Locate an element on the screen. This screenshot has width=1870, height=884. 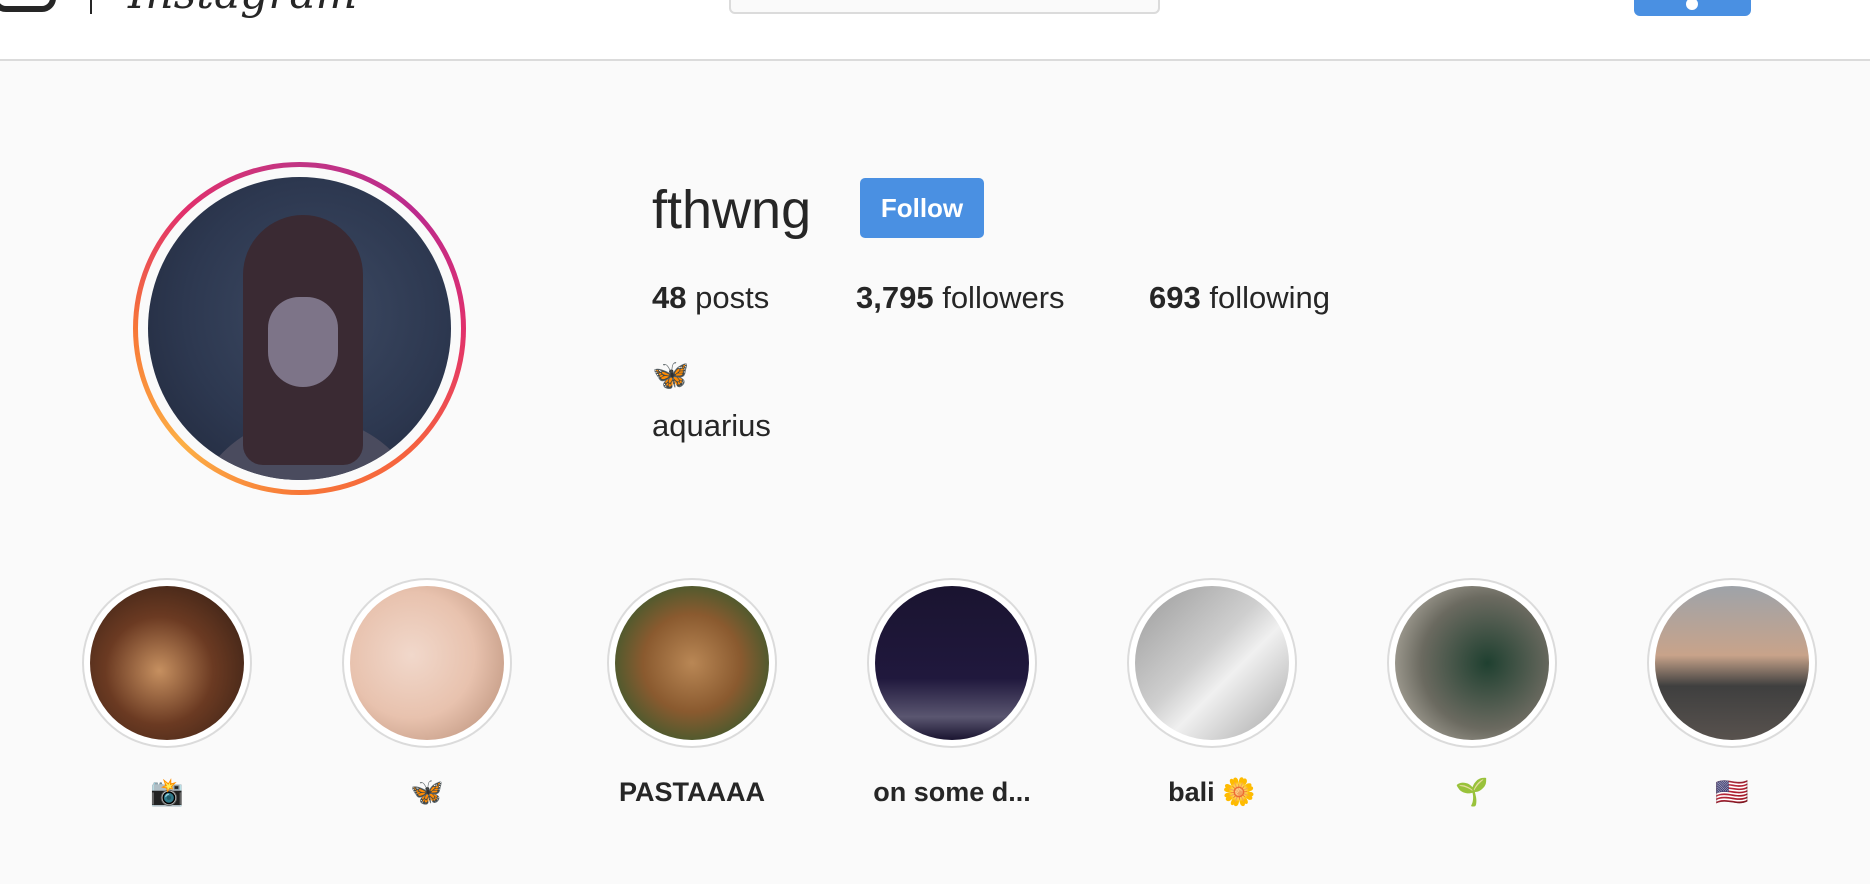
highlight-item: PASTAAAA is located at coordinates (692, 694).